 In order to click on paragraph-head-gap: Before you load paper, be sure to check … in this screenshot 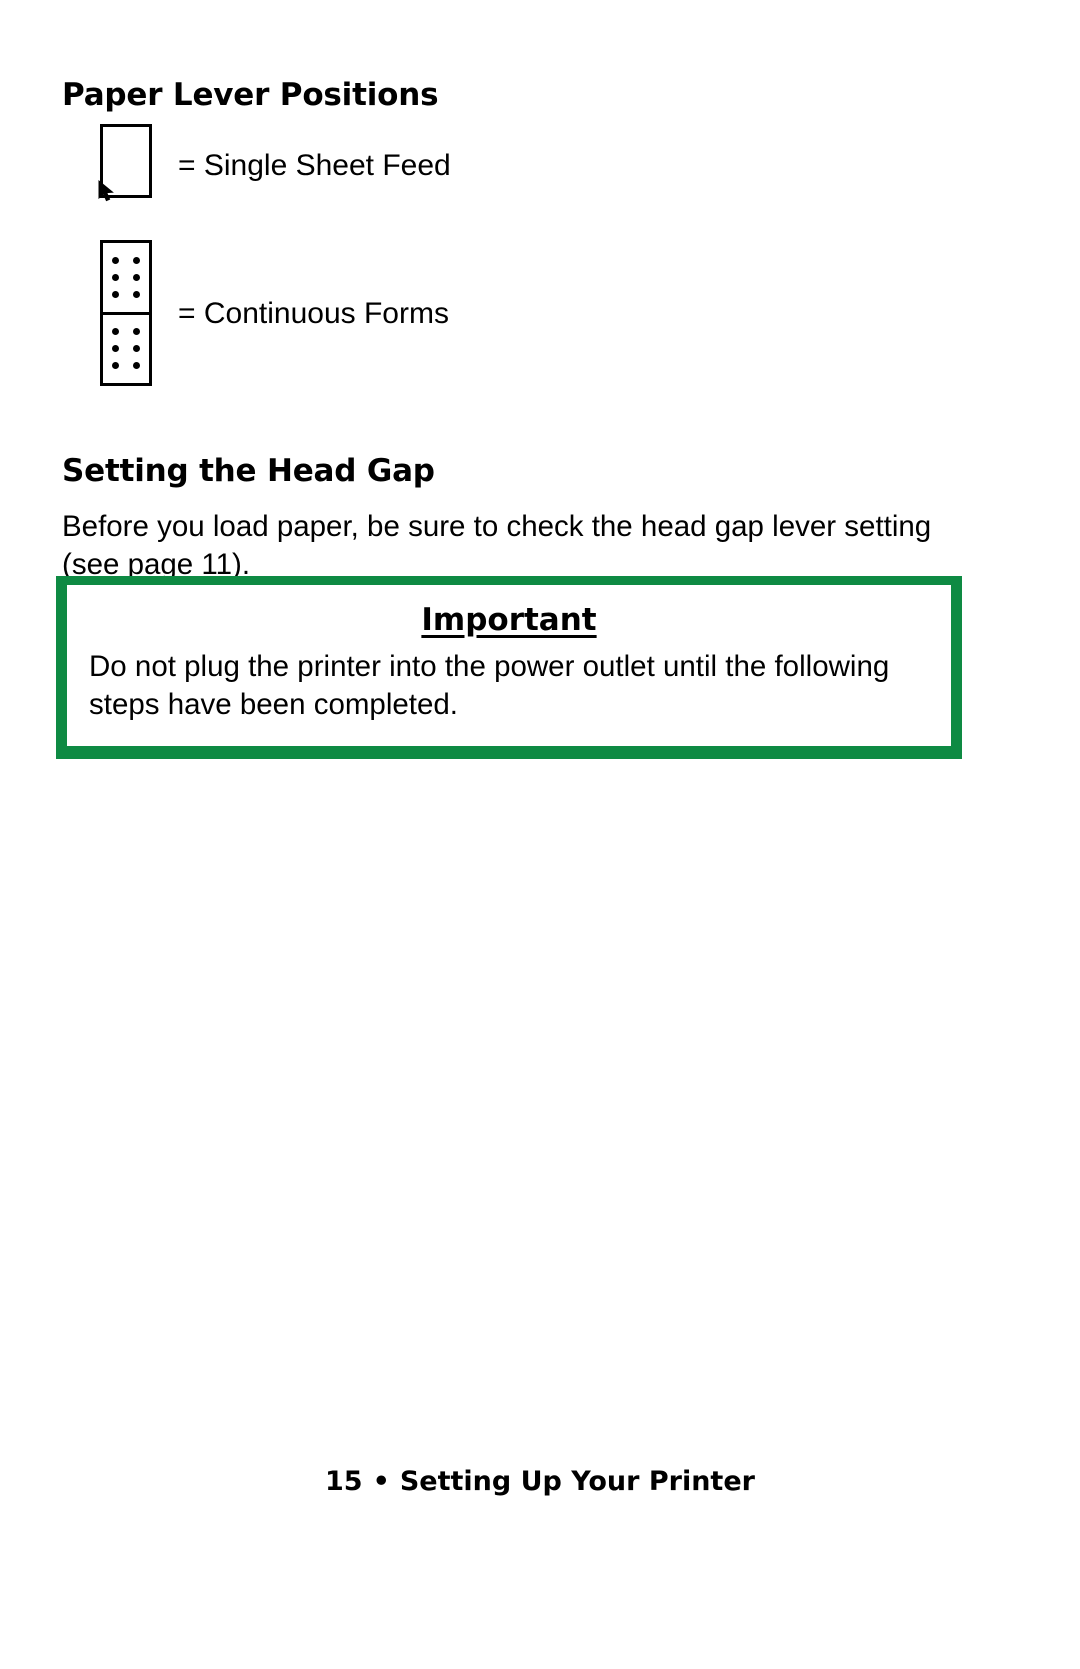, I will do `click(497, 545)`.